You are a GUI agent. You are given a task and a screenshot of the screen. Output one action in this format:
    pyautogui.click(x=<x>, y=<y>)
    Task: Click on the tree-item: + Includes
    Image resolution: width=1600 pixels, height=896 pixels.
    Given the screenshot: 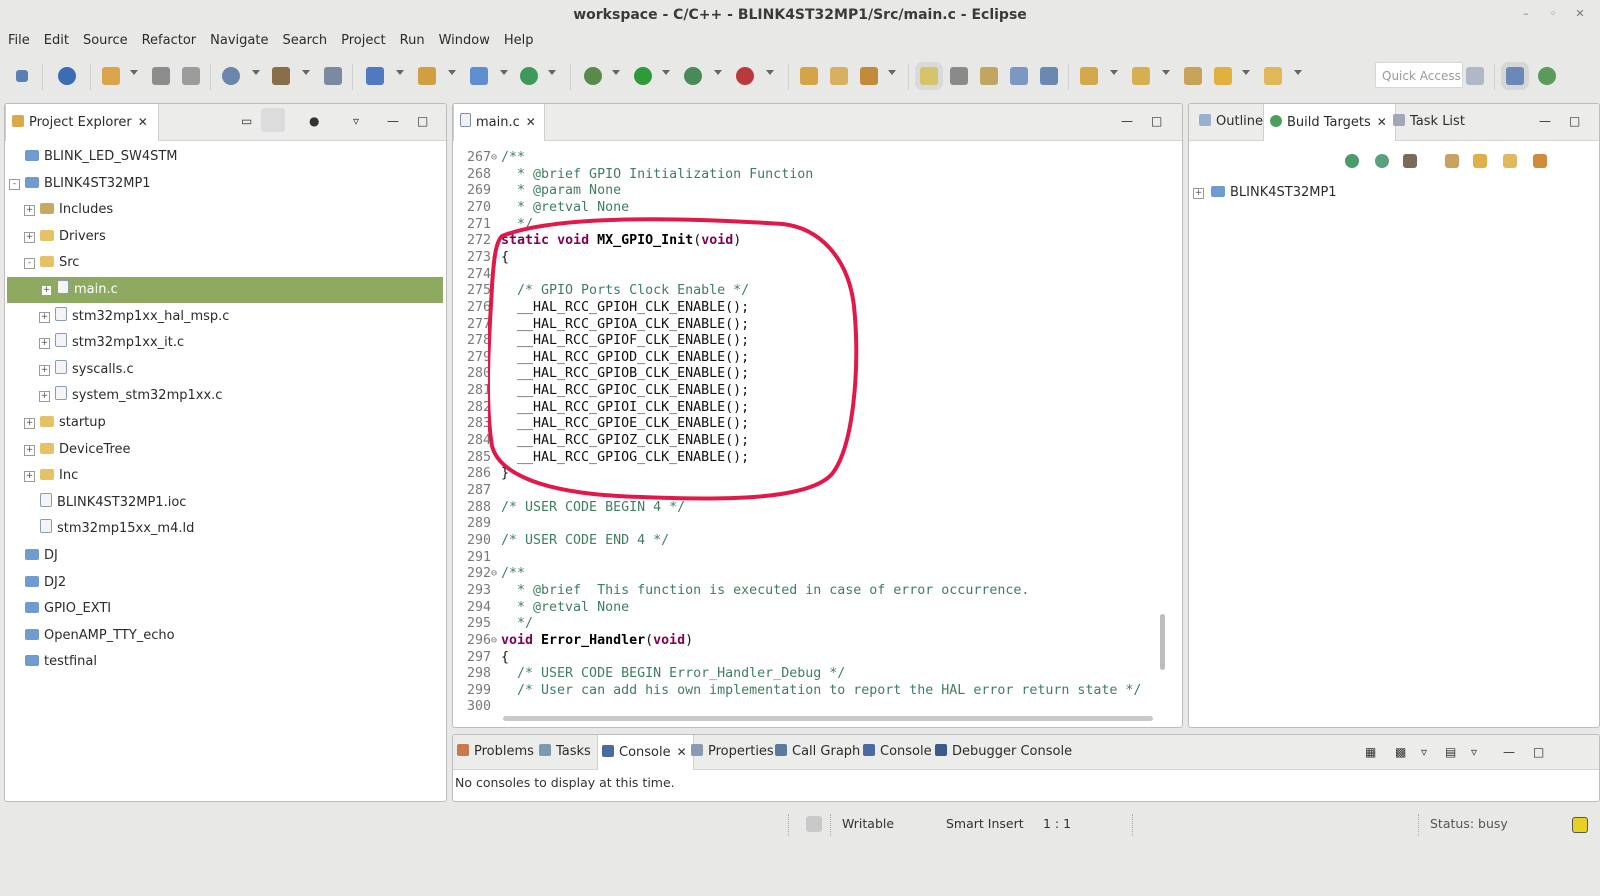 What is the action you would take?
    pyautogui.click(x=223, y=210)
    